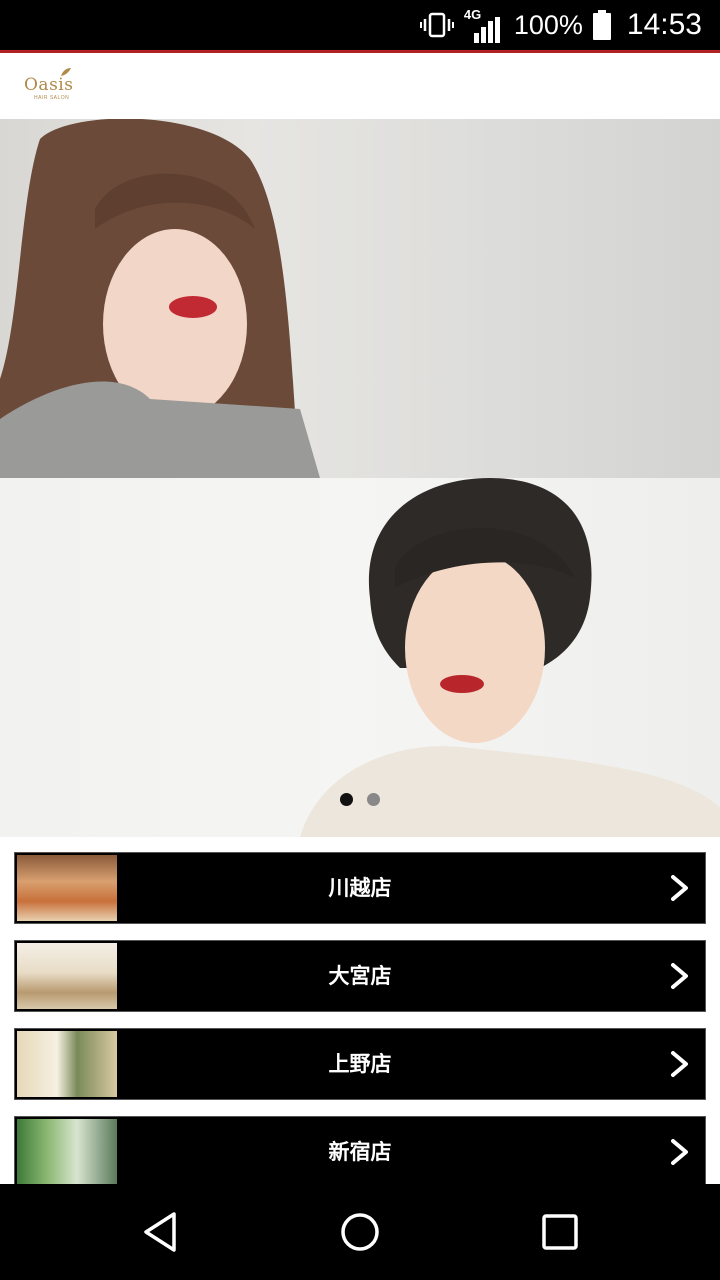  Describe the element at coordinates (49, 85) in the screenshot. I see `logo-text: Oasis` at that location.